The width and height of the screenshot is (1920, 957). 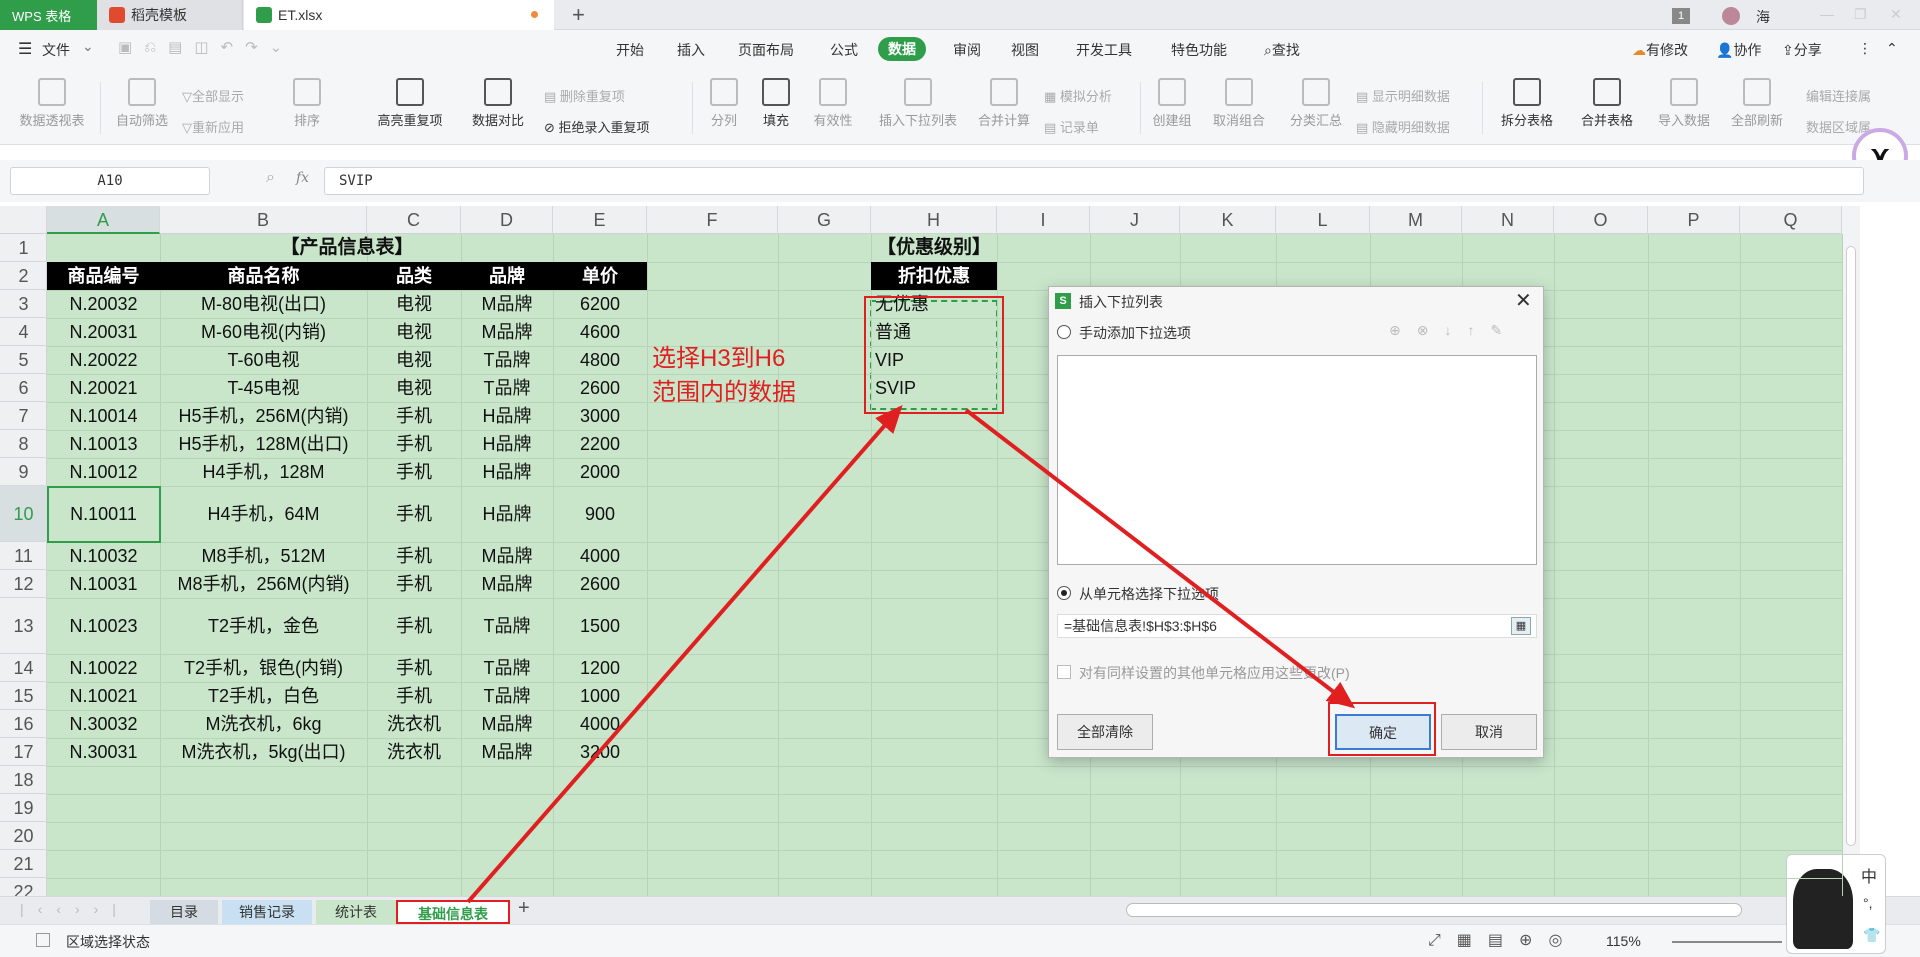 I want to click on arrow-to-range, so click(x=684, y=654).